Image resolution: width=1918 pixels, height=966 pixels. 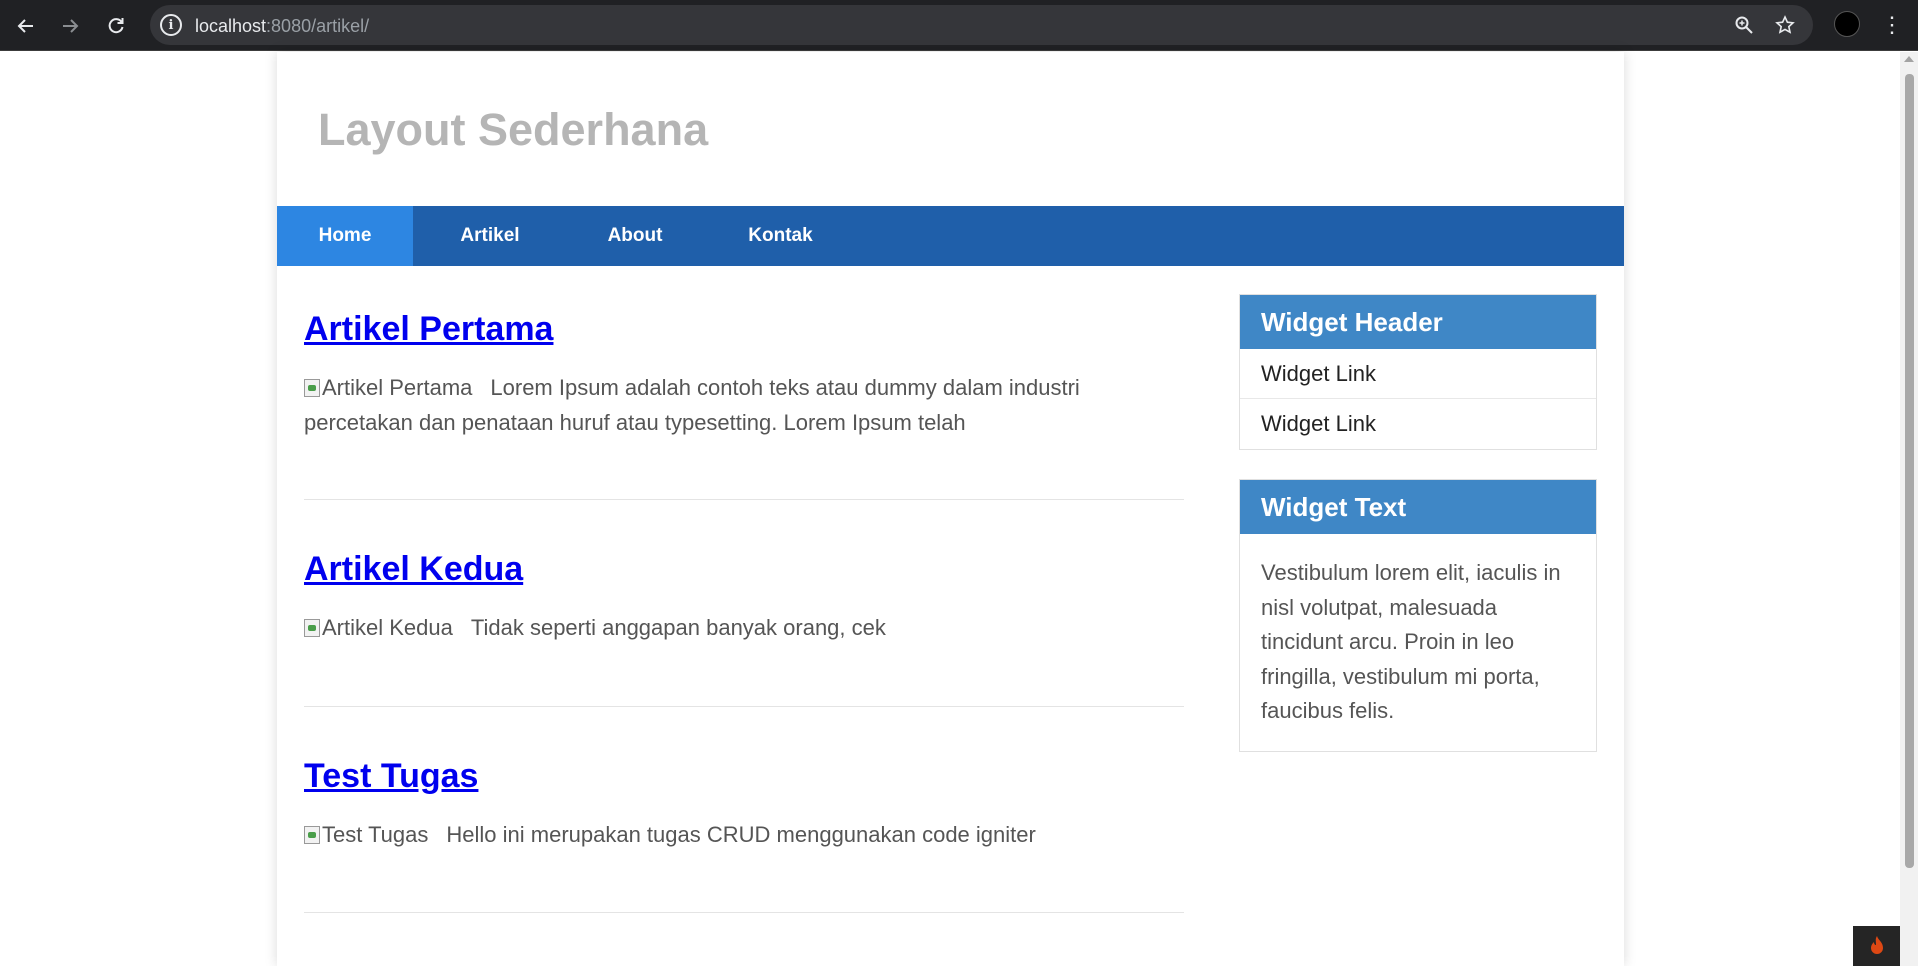 I want to click on nav-home: Home, so click(x=345, y=236).